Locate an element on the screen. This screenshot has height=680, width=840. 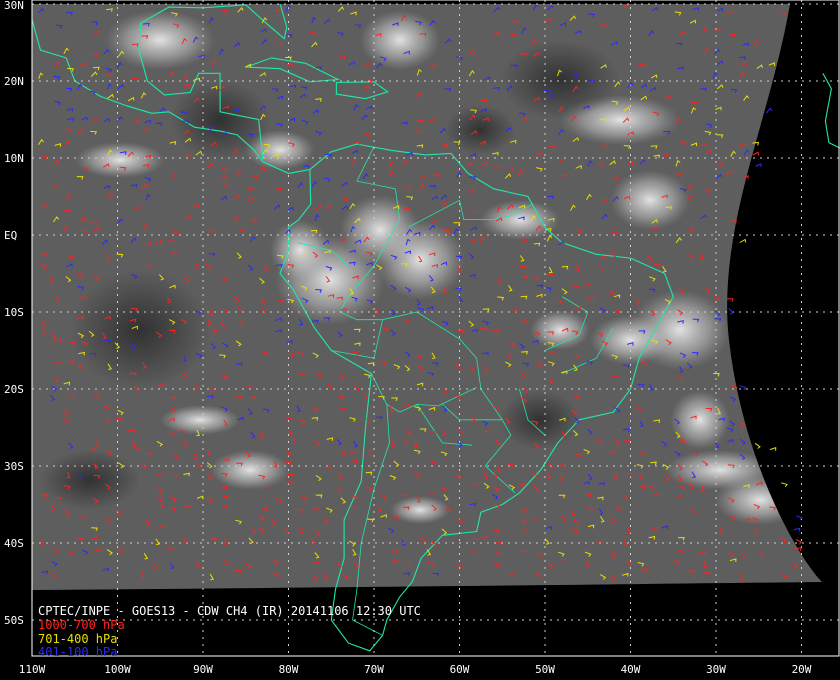
lon-label: 110W is located at coordinates (32, 669).